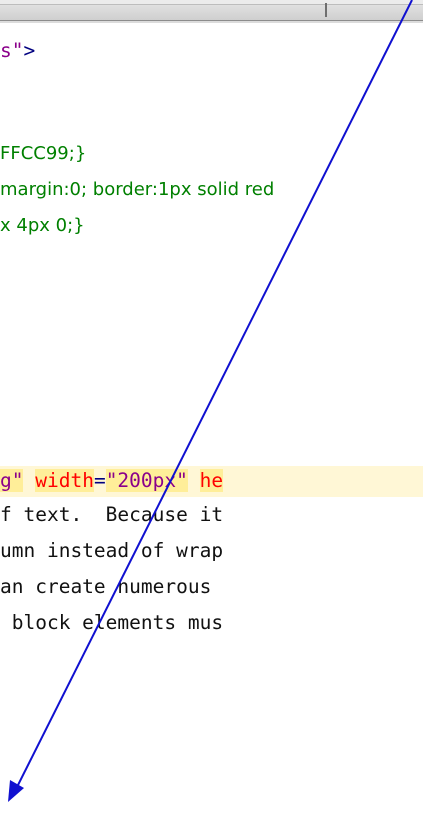 This screenshot has height=829, width=423. Describe the element at coordinates (112, 550) in the screenshot. I see `text-line-2: umn instead of wrap` at that location.